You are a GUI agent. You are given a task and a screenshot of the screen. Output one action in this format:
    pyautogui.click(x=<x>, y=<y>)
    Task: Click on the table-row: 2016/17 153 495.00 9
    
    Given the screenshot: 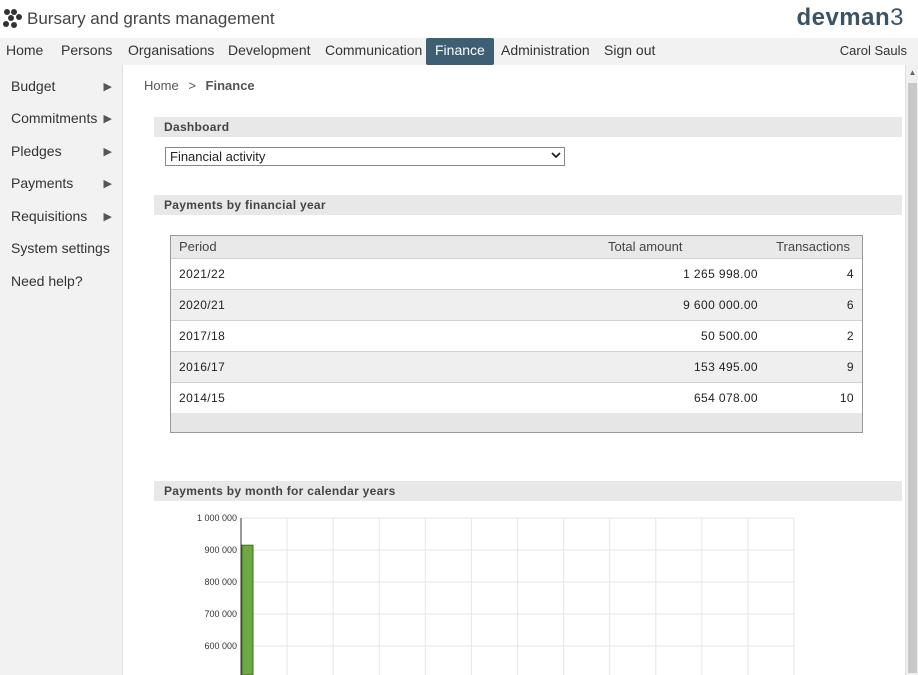 What is the action you would take?
    pyautogui.click(x=516, y=366)
    